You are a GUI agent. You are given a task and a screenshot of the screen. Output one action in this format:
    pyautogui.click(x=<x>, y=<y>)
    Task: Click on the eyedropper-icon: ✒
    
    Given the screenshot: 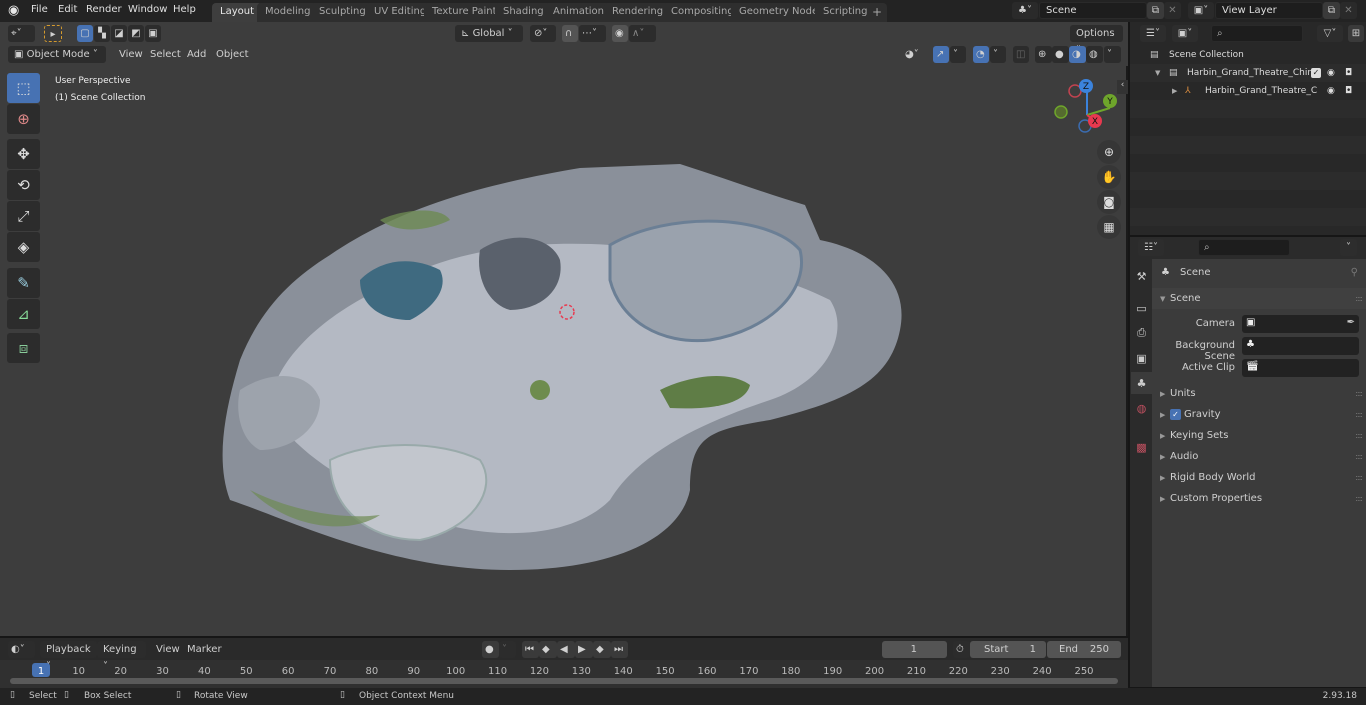 What is the action you would take?
    pyautogui.click(x=1351, y=322)
    